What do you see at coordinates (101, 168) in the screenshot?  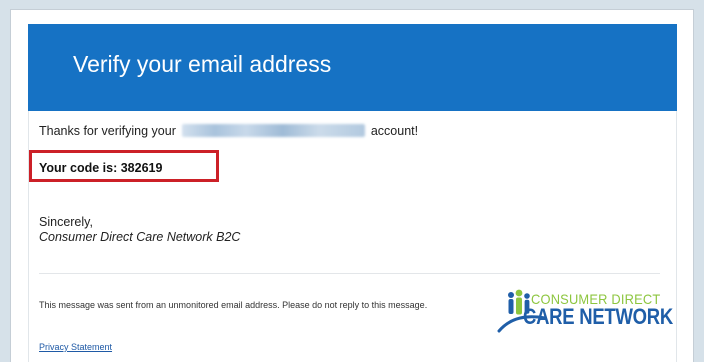 I see `verification-code: Your code is: 382619` at bounding box center [101, 168].